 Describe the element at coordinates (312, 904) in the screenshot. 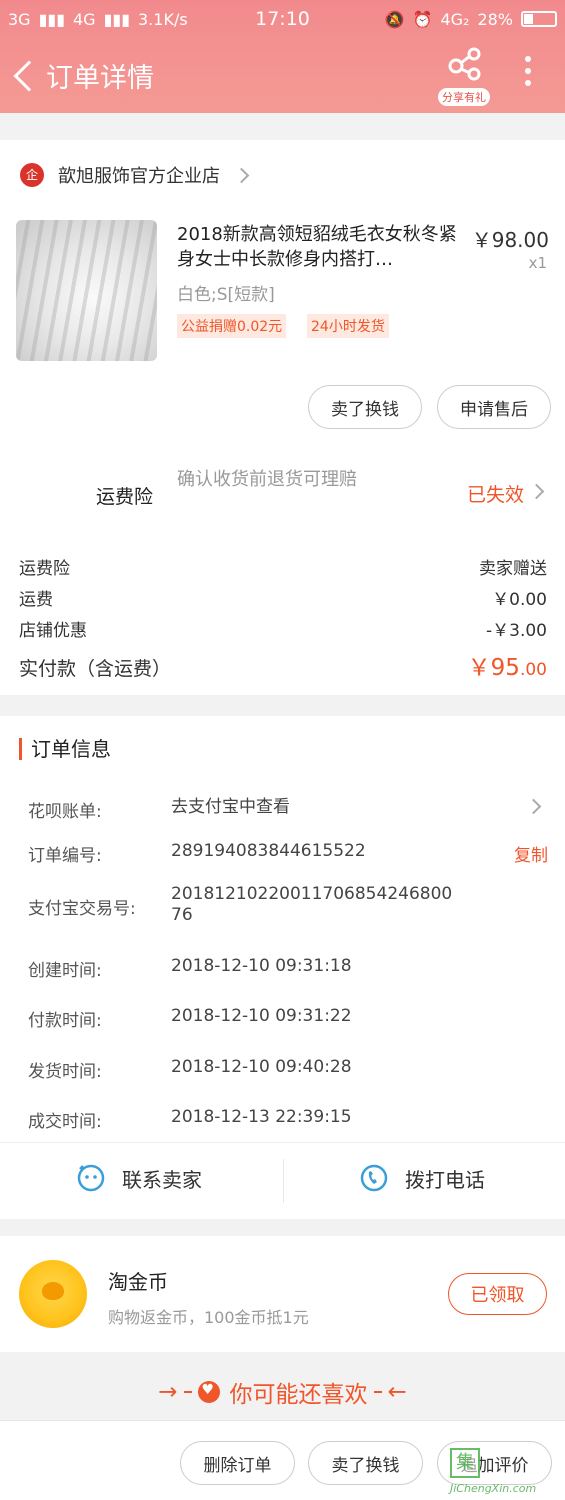

I see `alipay-trade-no: 20181210220011706854246800 76` at that location.